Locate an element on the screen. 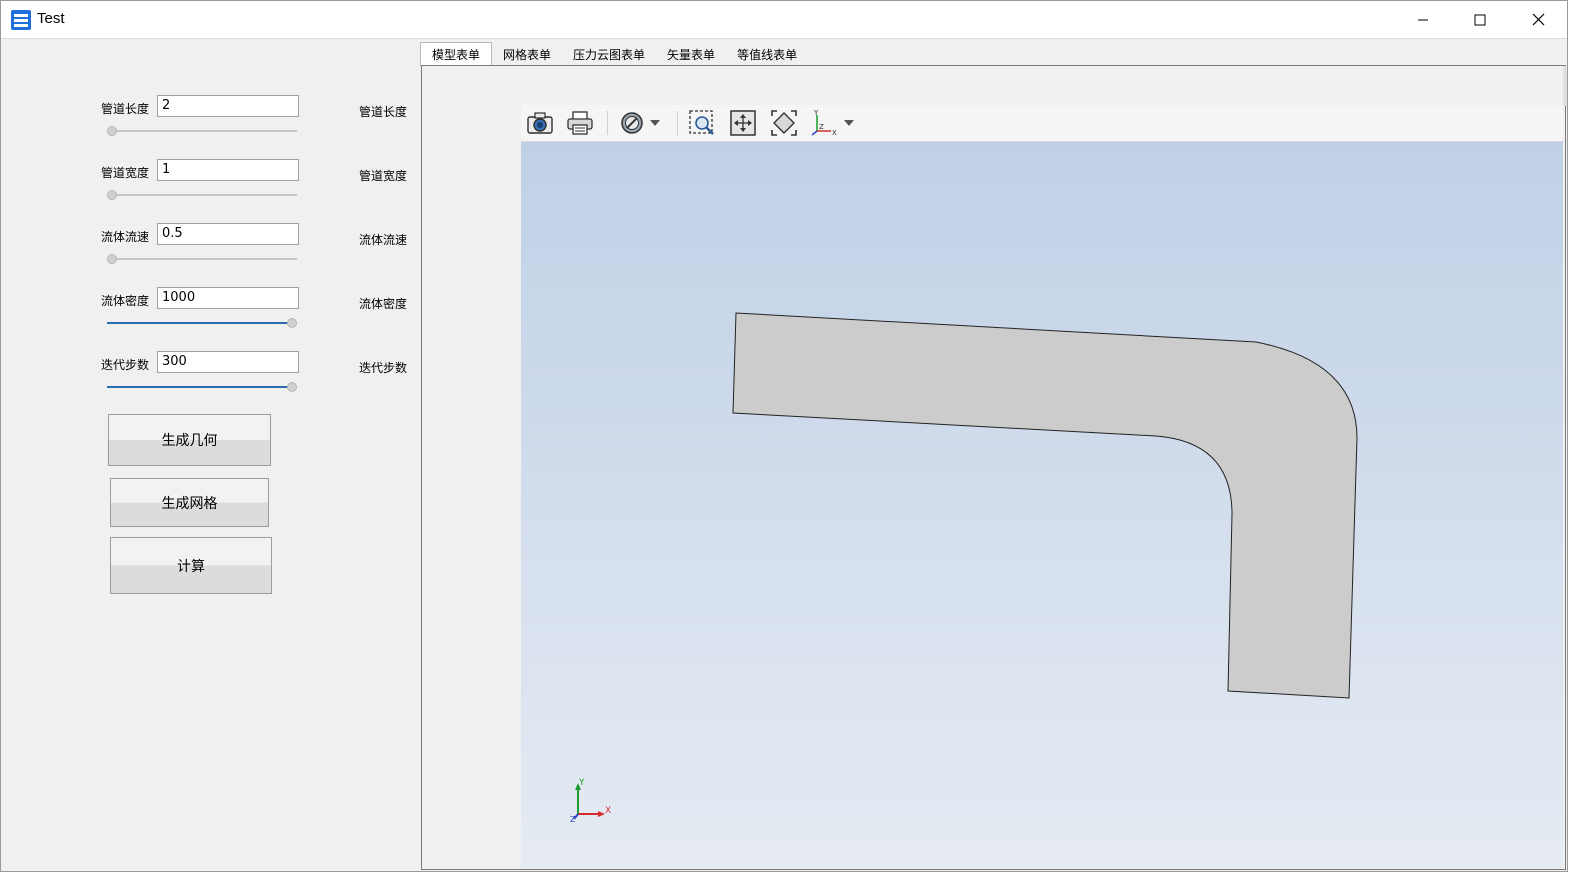 The width and height of the screenshot is (1588, 883). pipe-length-slider is located at coordinates (202, 131).